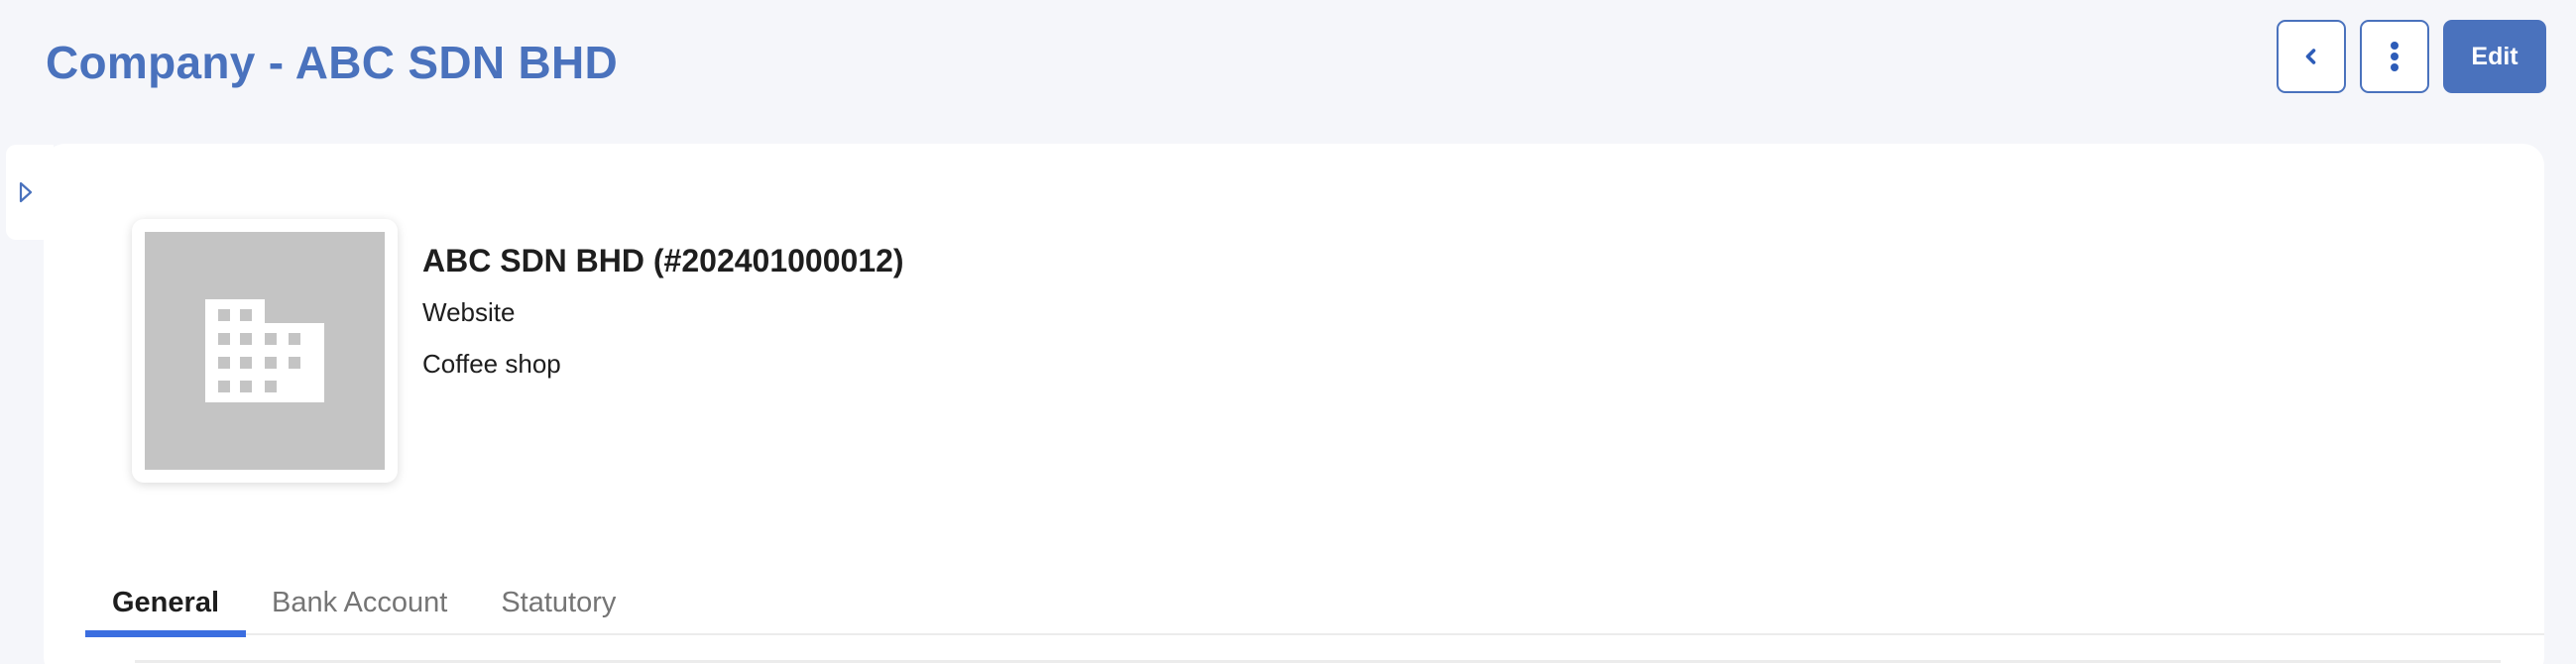  Describe the element at coordinates (663, 260) in the screenshot. I see `company-name: ABC SDN BHD (#202401000012)` at that location.